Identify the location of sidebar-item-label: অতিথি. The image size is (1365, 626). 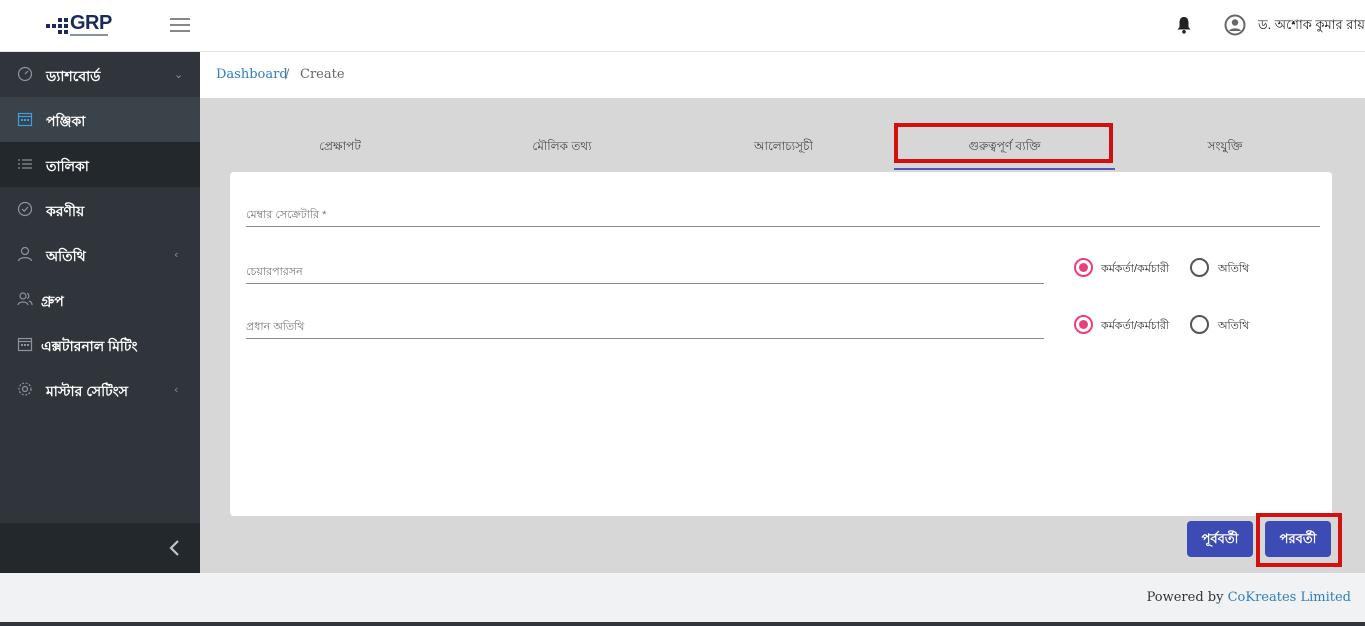
(66, 256).